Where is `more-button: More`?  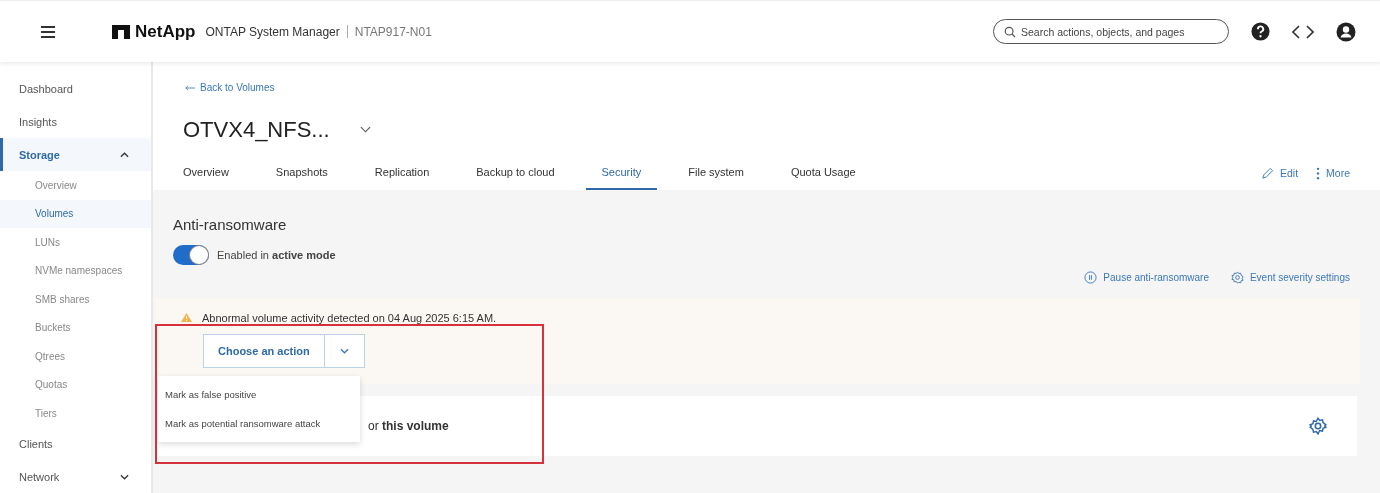
more-button: More is located at coordinates (1333, 173).